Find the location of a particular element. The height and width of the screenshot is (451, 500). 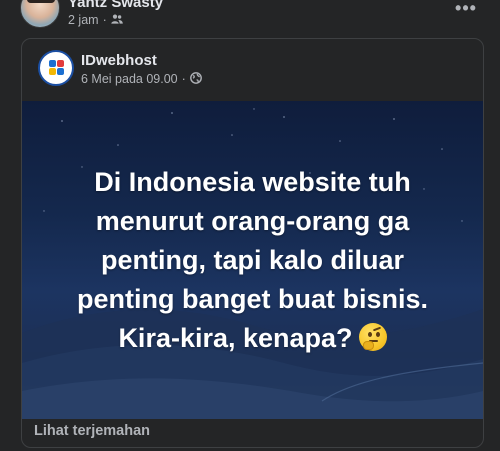

logo-square-yellow is located at coordinates (52, 71).